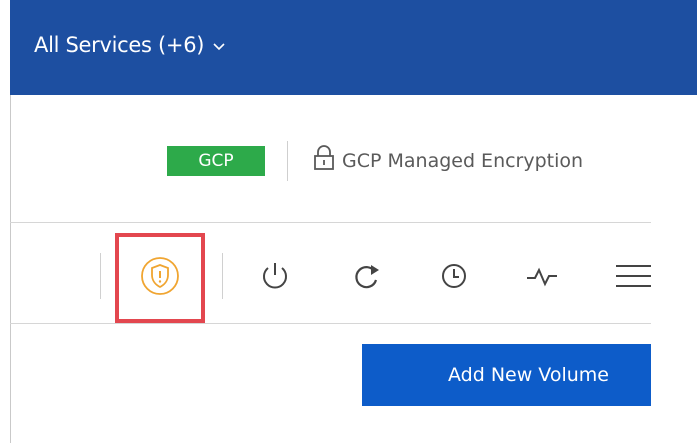  Describe the element at coordinates (506, 375) in the screenshot. I see `add-new-volume-button: Add New Volume` at that location.